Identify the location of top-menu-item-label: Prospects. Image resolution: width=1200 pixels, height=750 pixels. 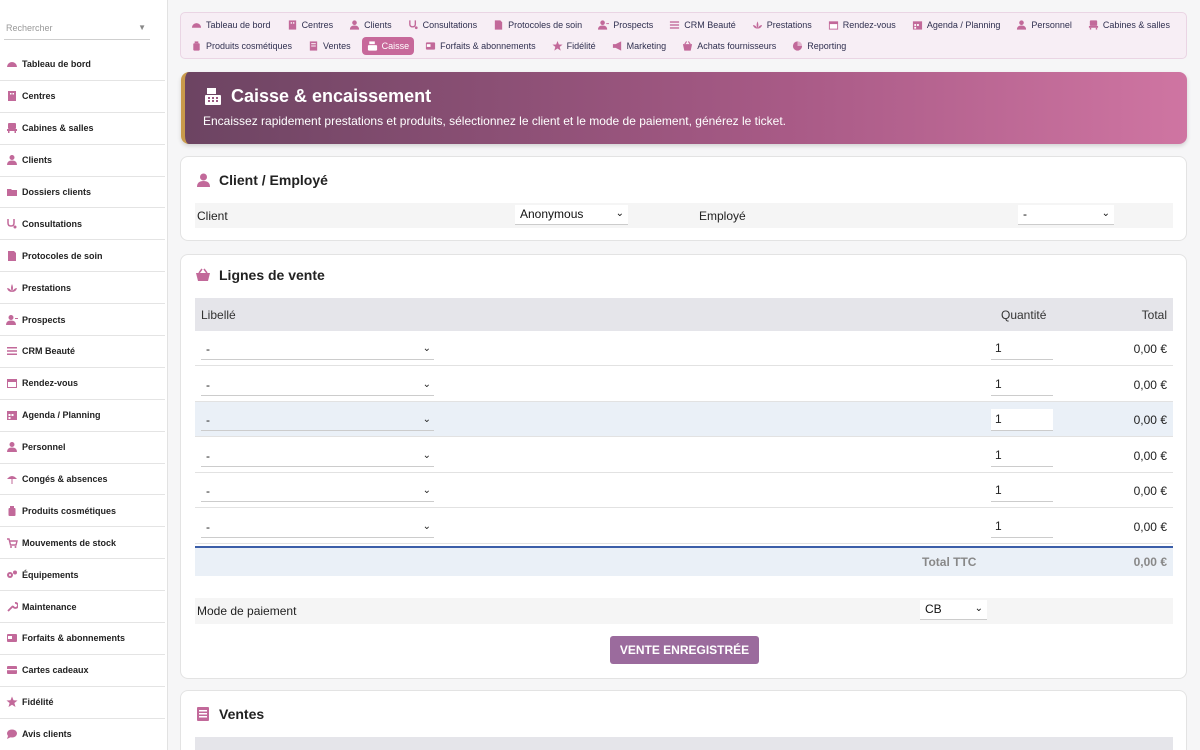
(633, 25).